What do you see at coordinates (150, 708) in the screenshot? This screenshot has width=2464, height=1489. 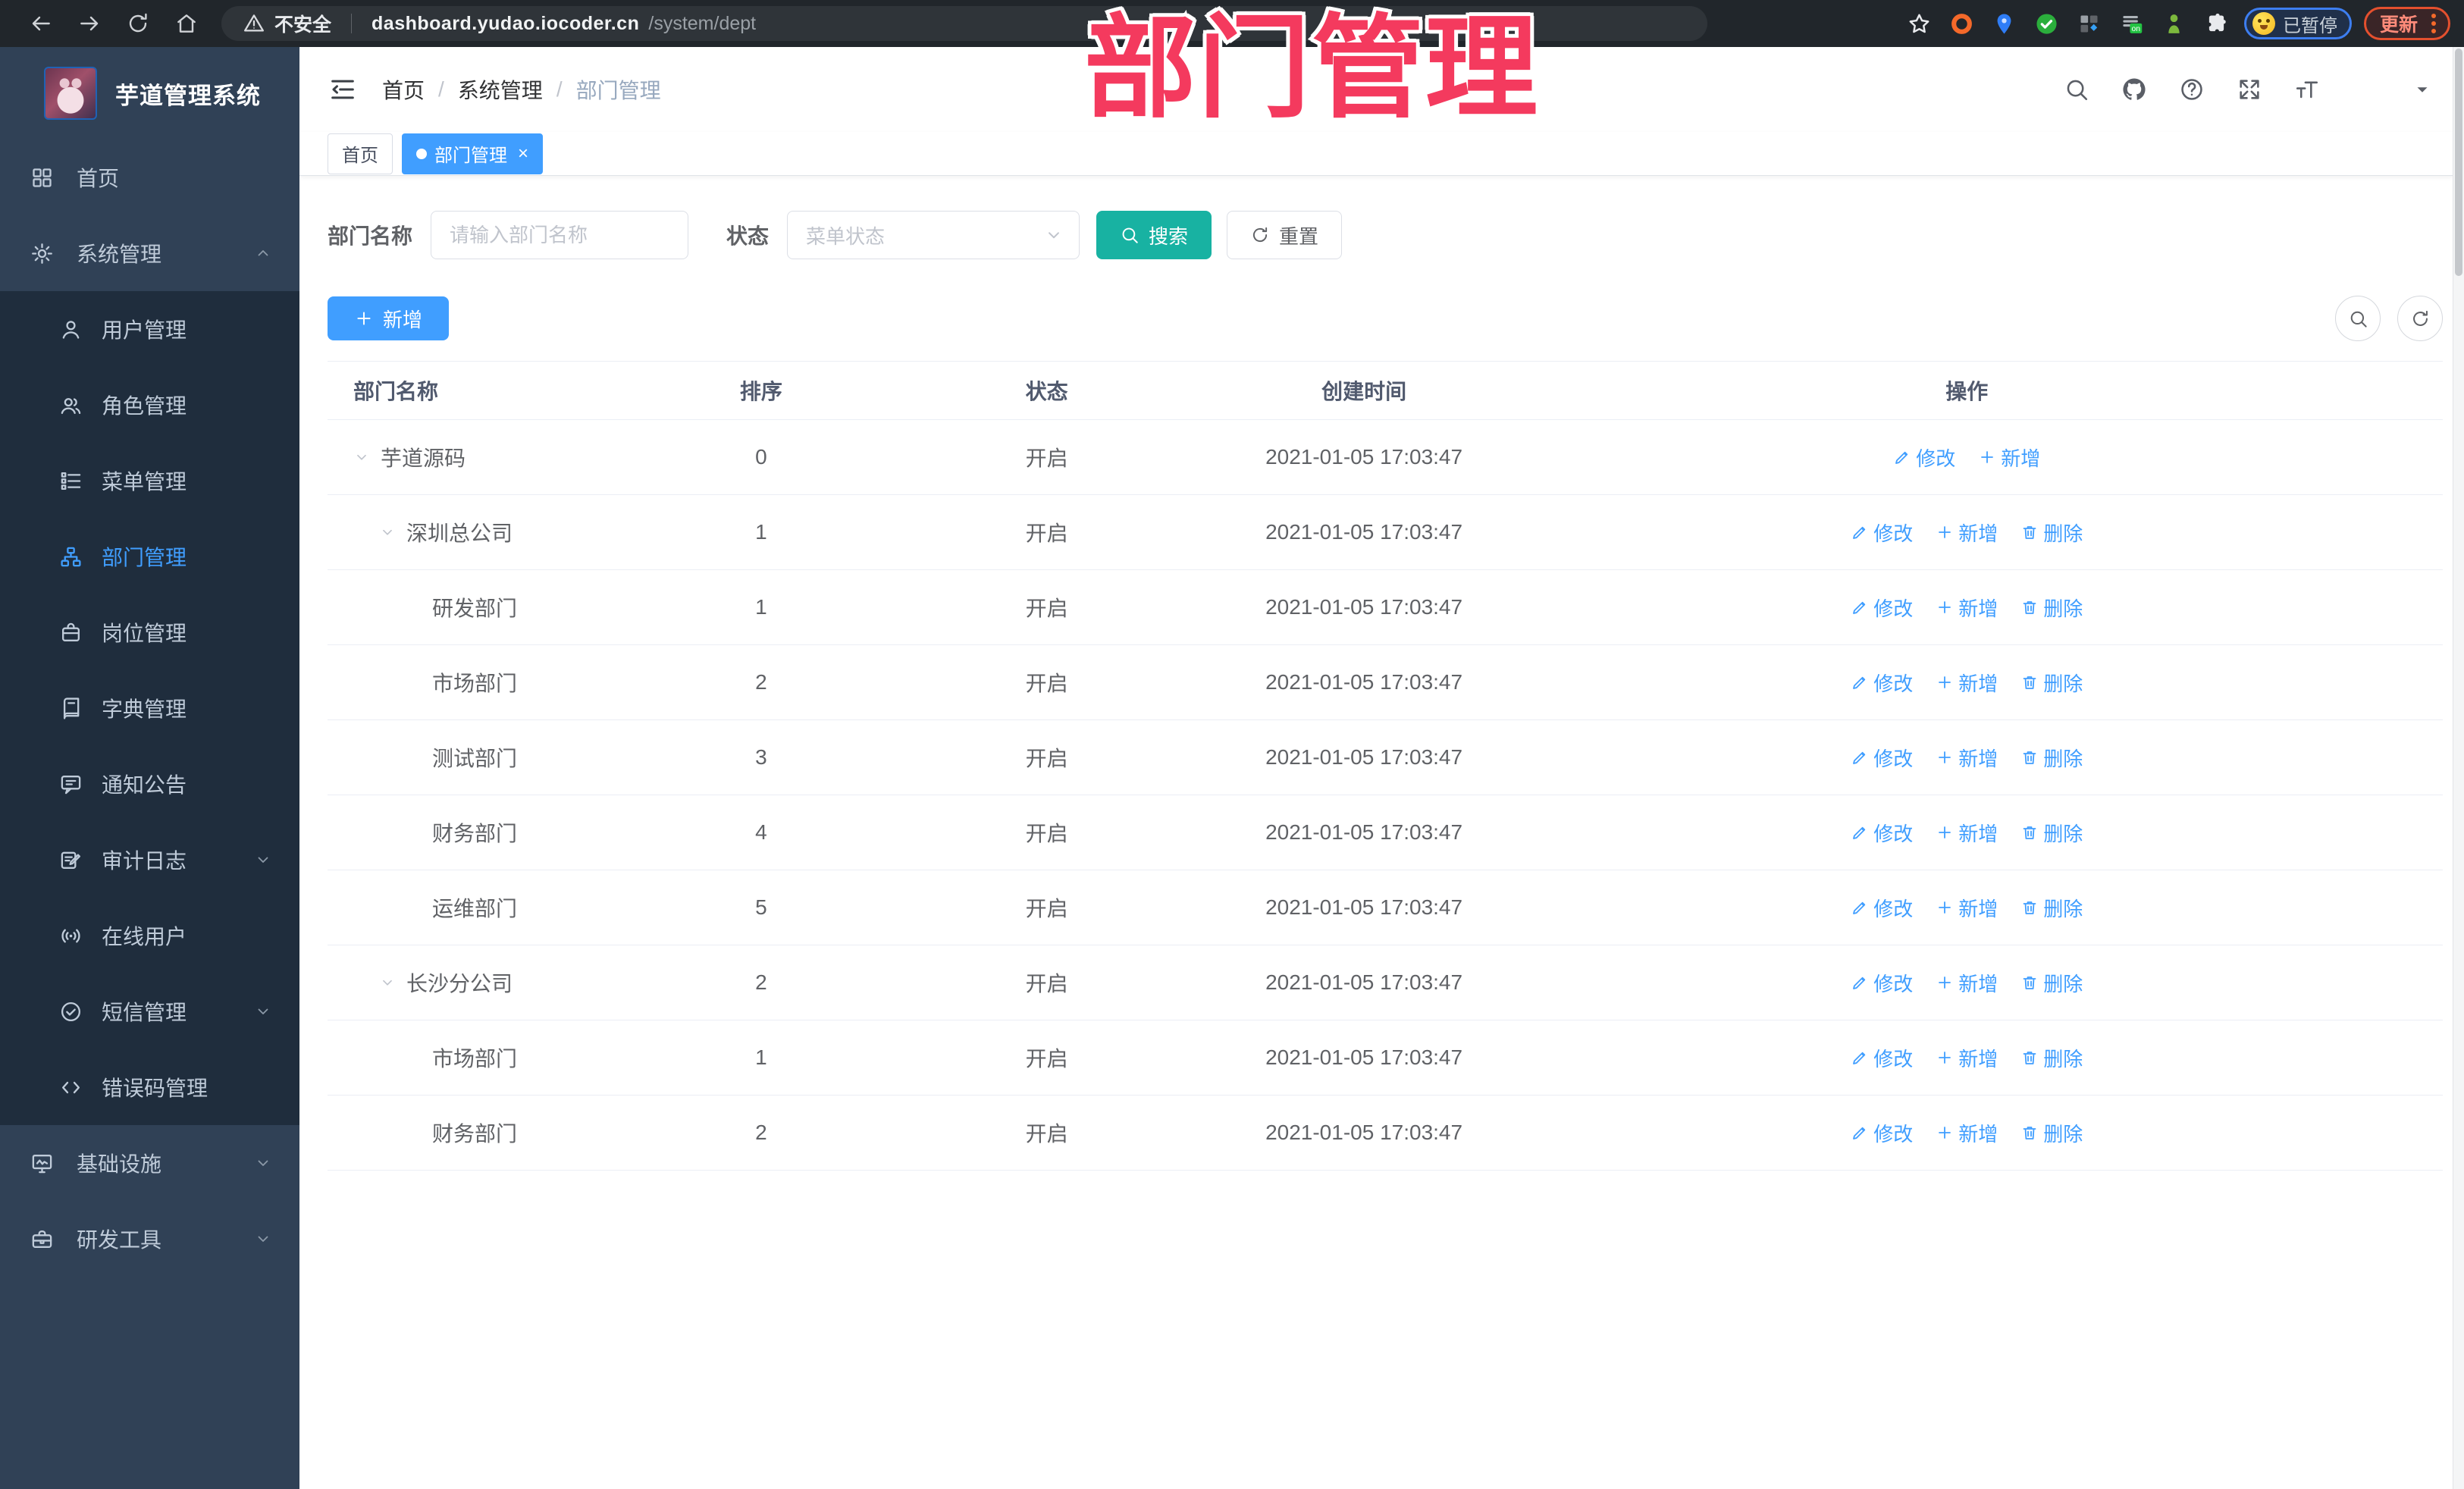 I see `sidebar-item: 字典管理` at bounding box center [150, 708].